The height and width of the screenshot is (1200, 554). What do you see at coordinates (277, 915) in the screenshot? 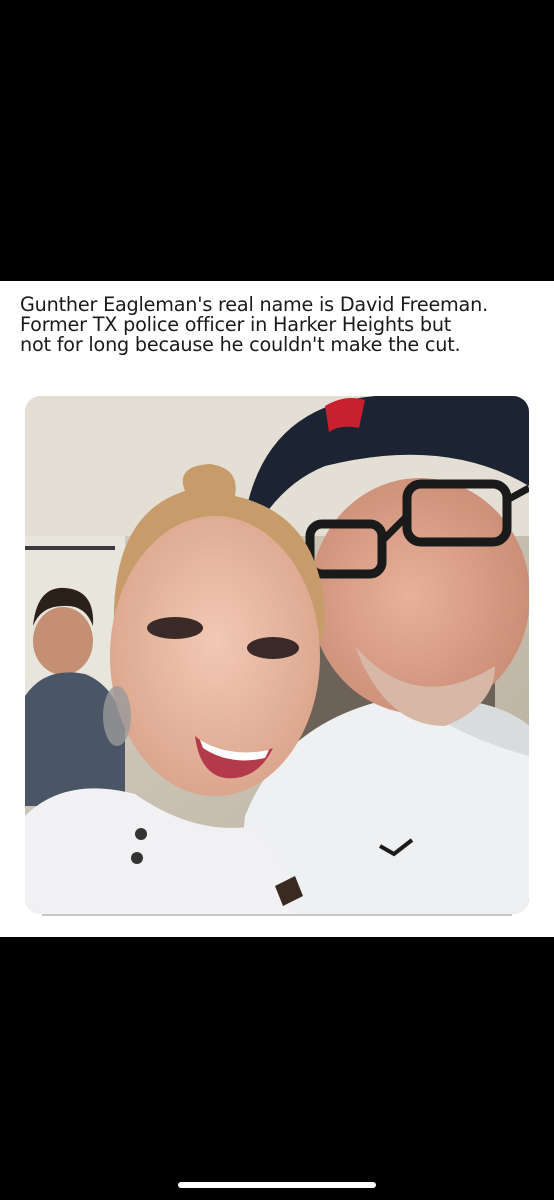
I see `photo-bottom-edge` at bounding box center [277, 915].